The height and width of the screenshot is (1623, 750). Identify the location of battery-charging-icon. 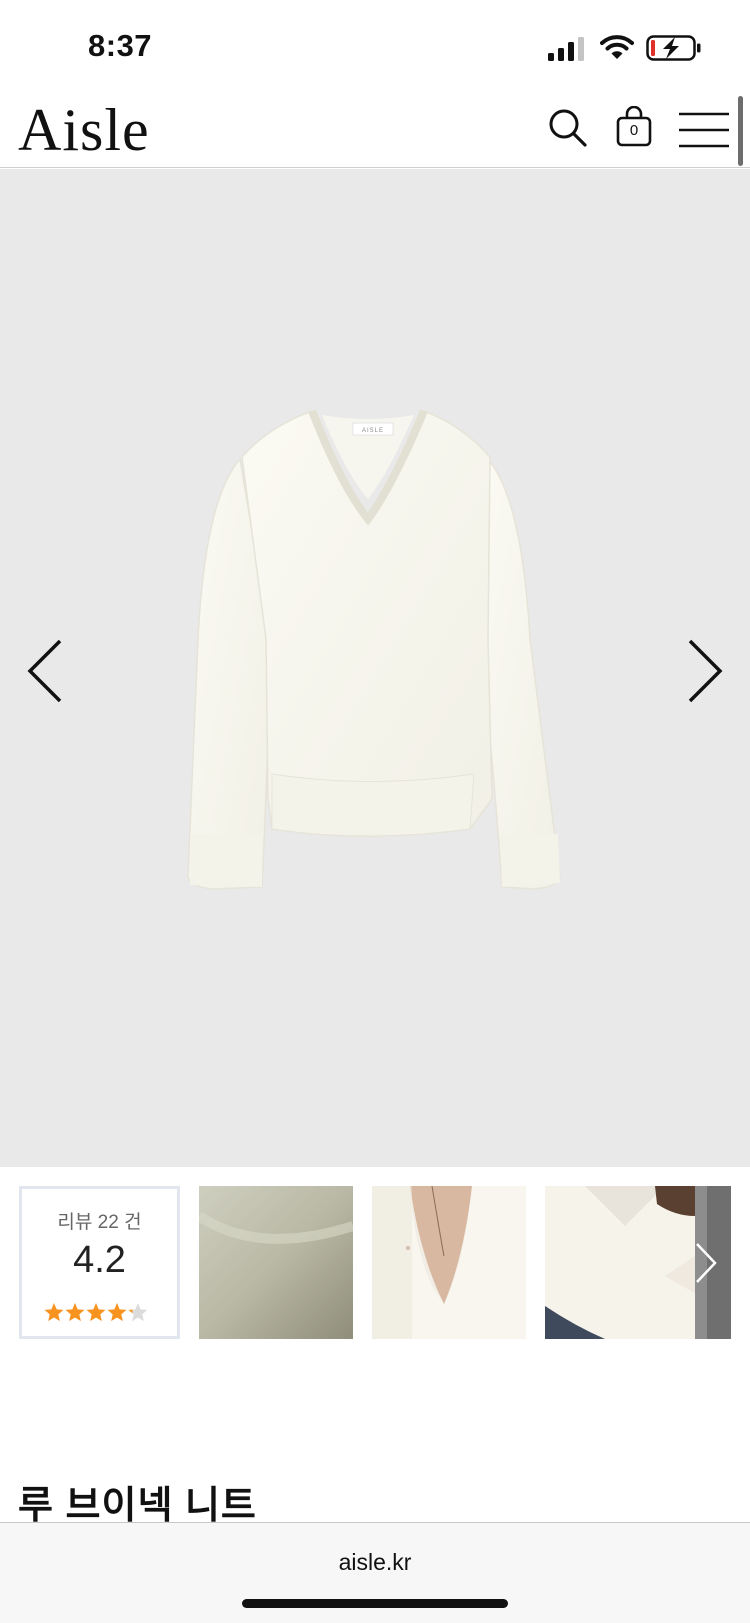
(673, 48).